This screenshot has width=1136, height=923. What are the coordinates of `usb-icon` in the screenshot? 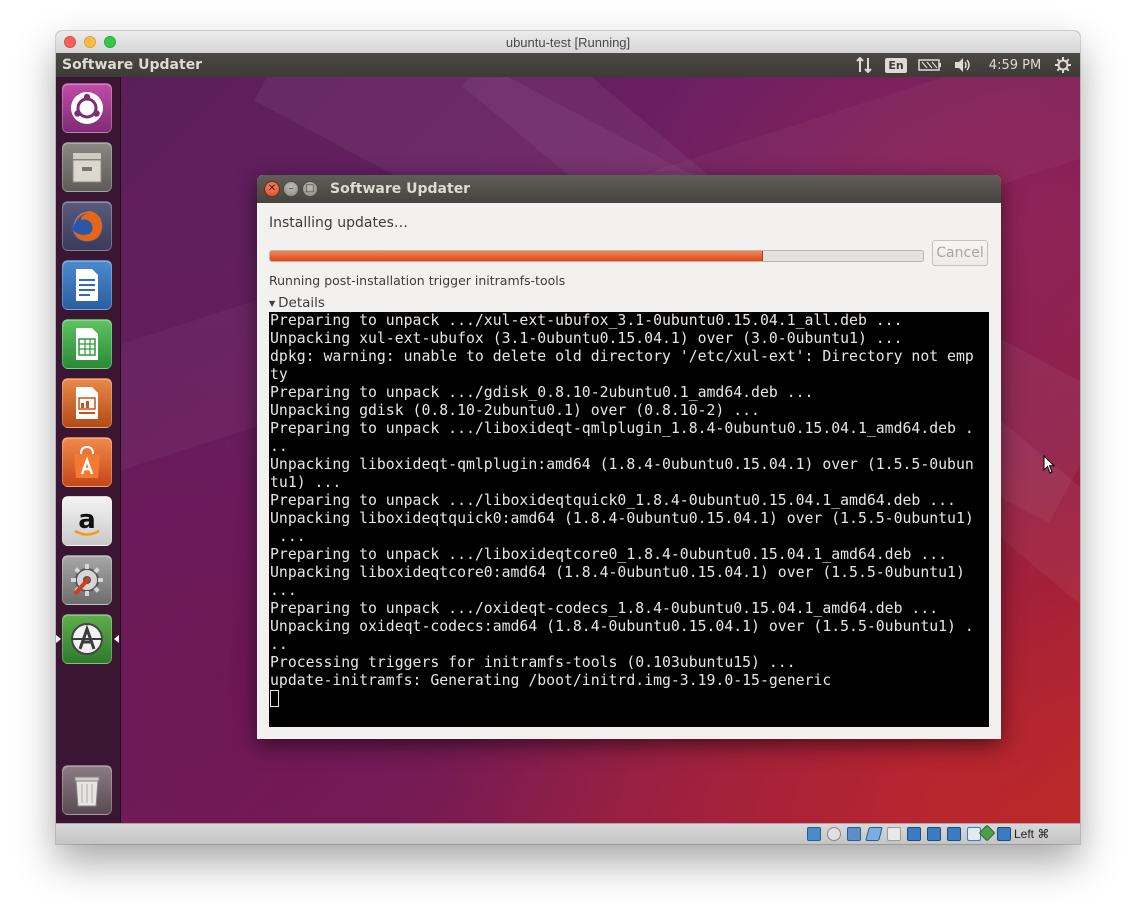 It's located at (854, 834).